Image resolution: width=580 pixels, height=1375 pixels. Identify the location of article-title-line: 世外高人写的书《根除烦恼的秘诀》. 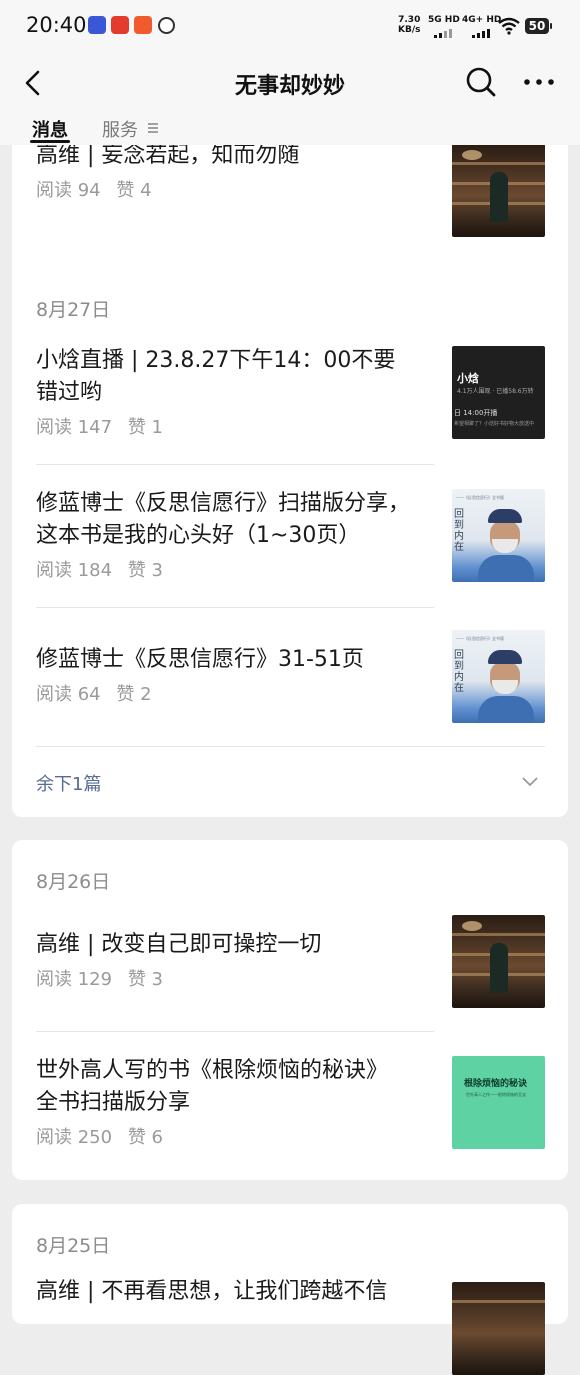
(212, 1070).